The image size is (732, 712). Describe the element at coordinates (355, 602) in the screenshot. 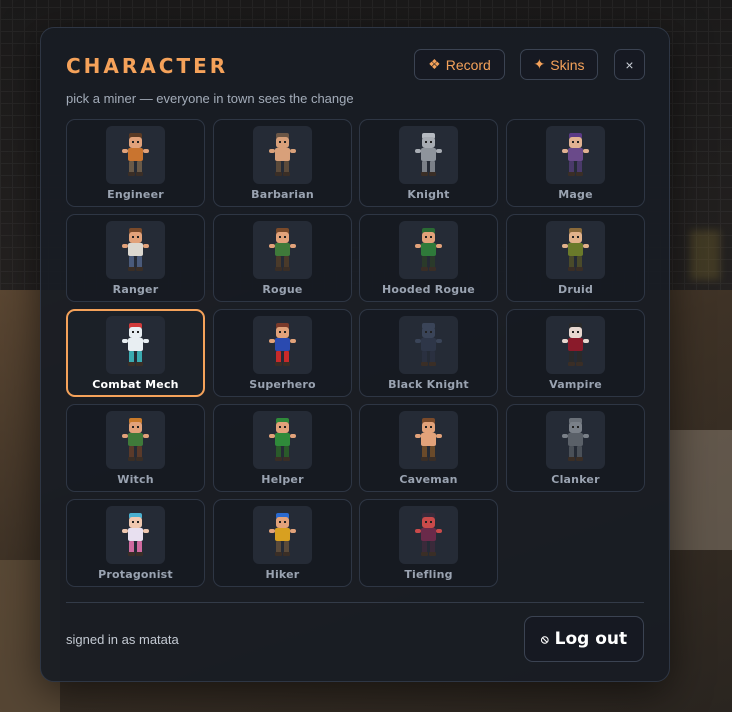

I see `divider` at that location.